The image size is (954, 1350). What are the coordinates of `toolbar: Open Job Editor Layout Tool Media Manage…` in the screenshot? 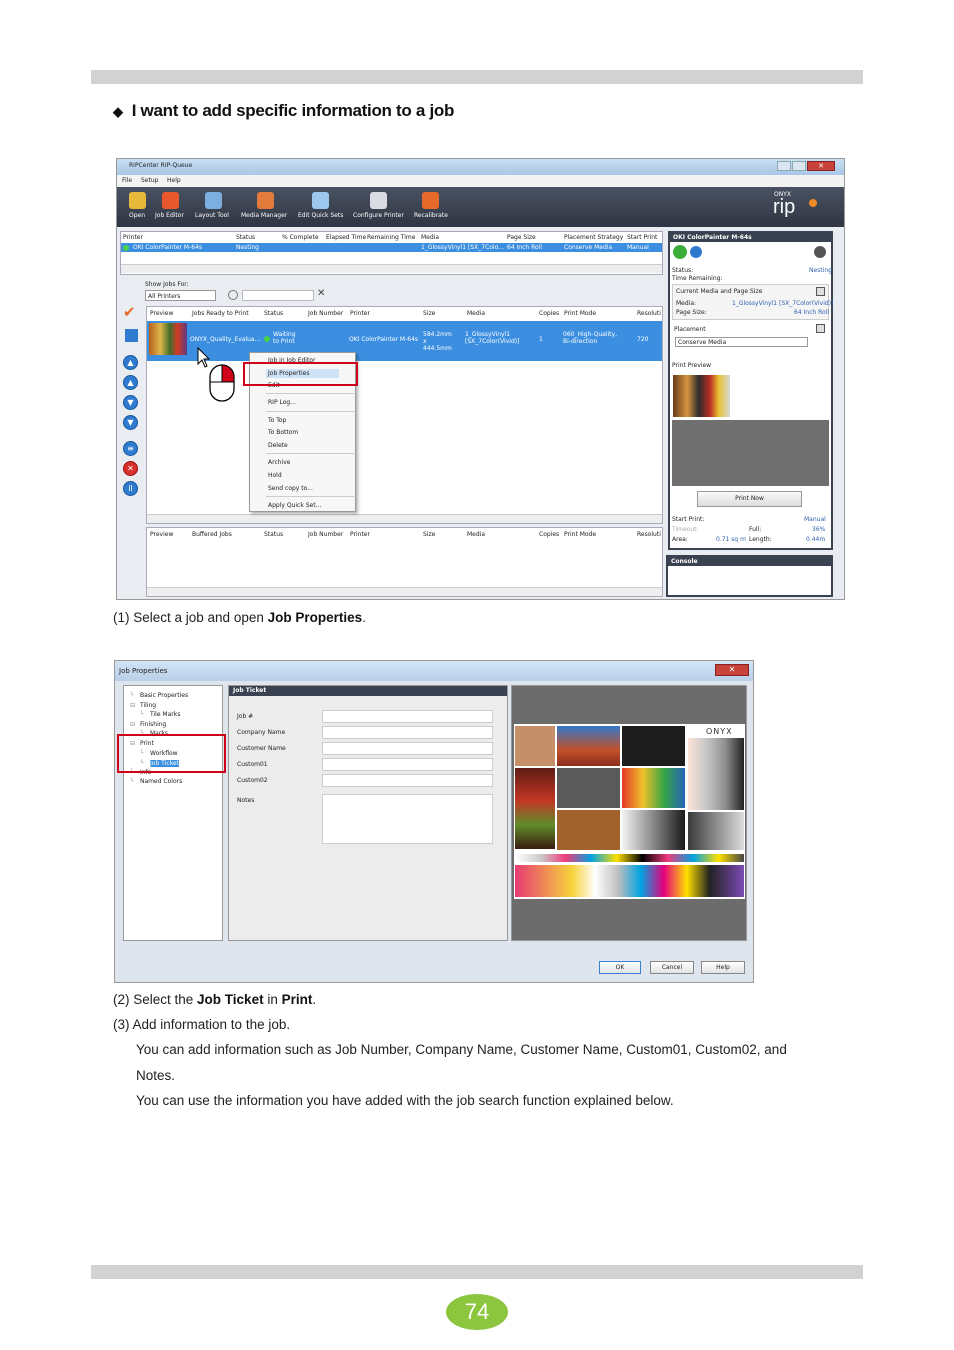 It's located at (480, 207).